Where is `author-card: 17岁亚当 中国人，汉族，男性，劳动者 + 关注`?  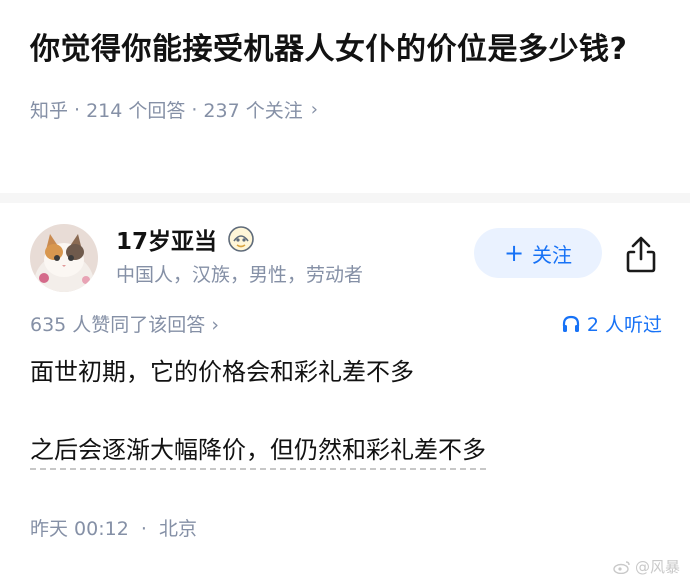
author-card: 17岁亚当 中国人，汉族，男性，劳动者 + 关注 is located at coordinates (350, 257).